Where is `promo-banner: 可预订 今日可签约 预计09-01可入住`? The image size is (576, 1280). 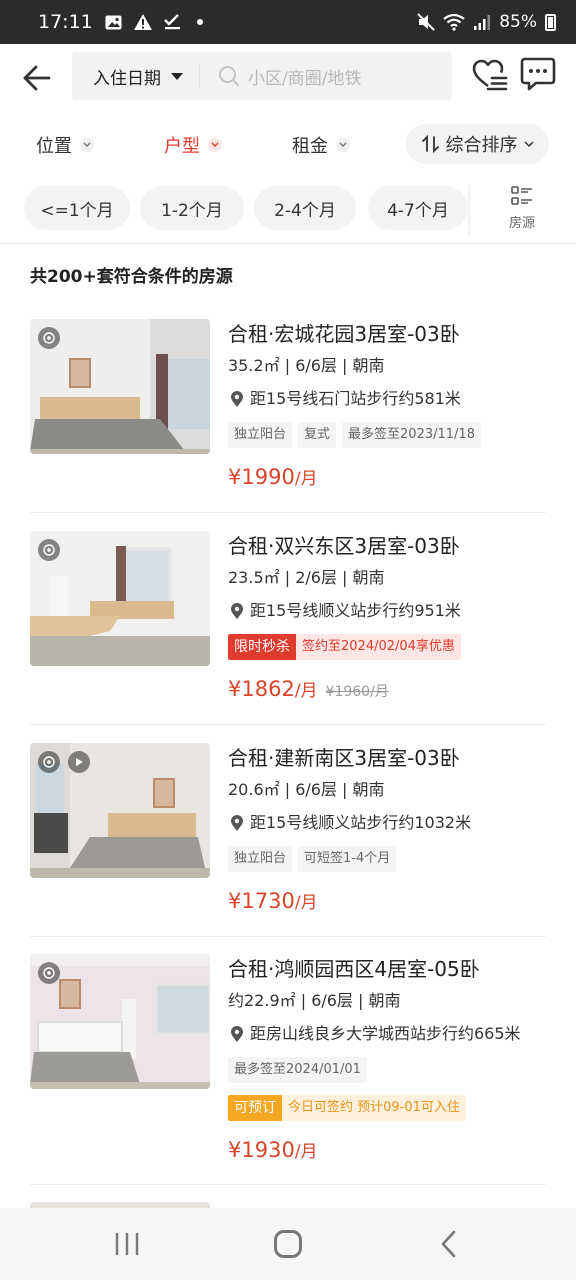 promo-banner: 可预订 今日可签约 预计09-01可入住 is located at coordinates (388, 1108).